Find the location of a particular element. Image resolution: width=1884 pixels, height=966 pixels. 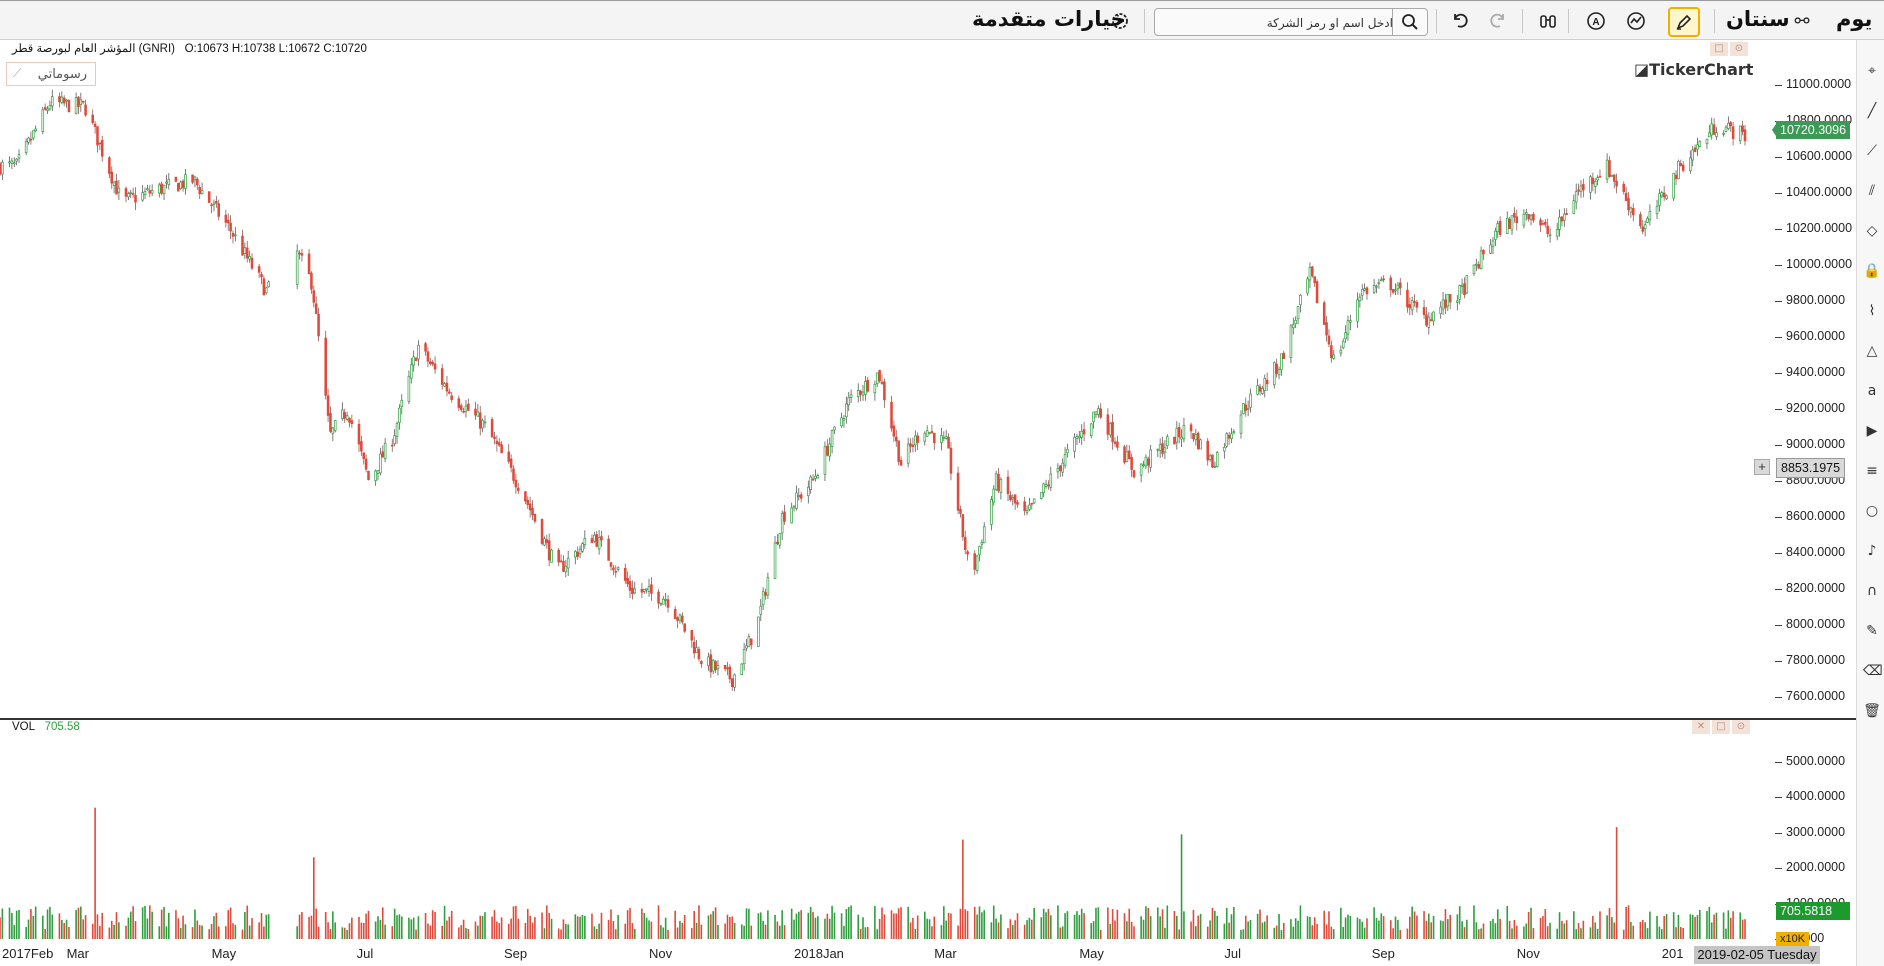

triangle-tool-icon: △ is located at coordinates (1872, 351).